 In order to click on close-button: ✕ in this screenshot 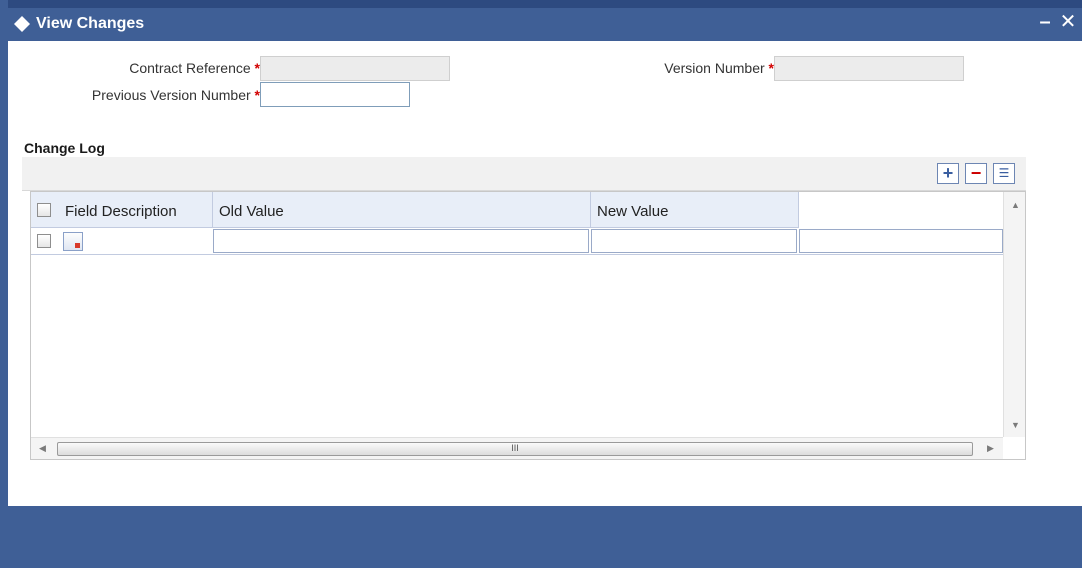, I will do `click(1068, 22)`.